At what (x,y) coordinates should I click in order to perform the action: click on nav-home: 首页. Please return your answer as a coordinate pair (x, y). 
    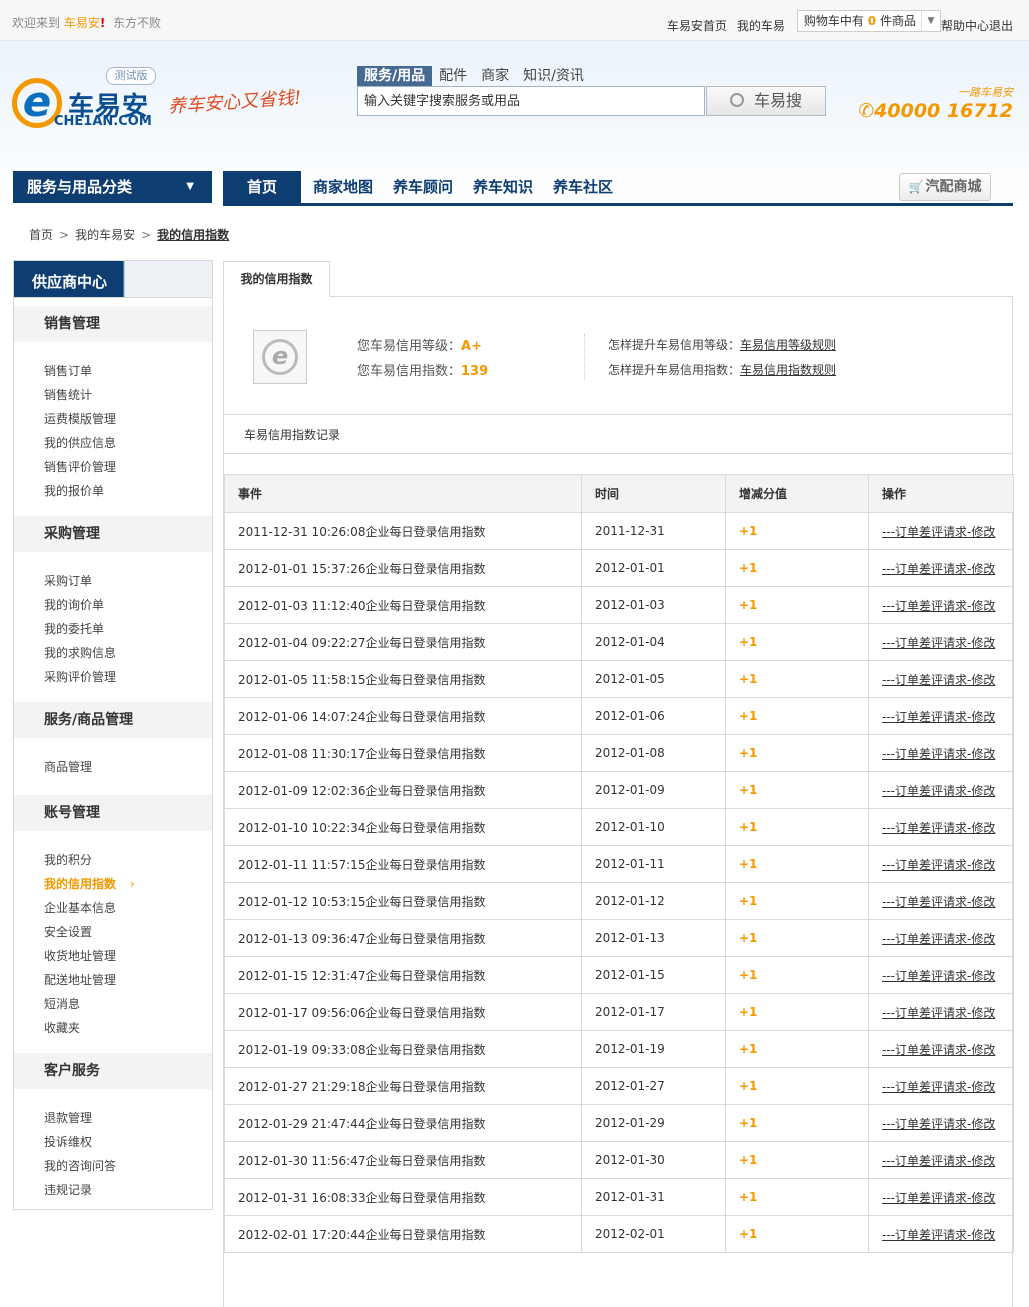
    Looking at the image, I should click on (262, 187).